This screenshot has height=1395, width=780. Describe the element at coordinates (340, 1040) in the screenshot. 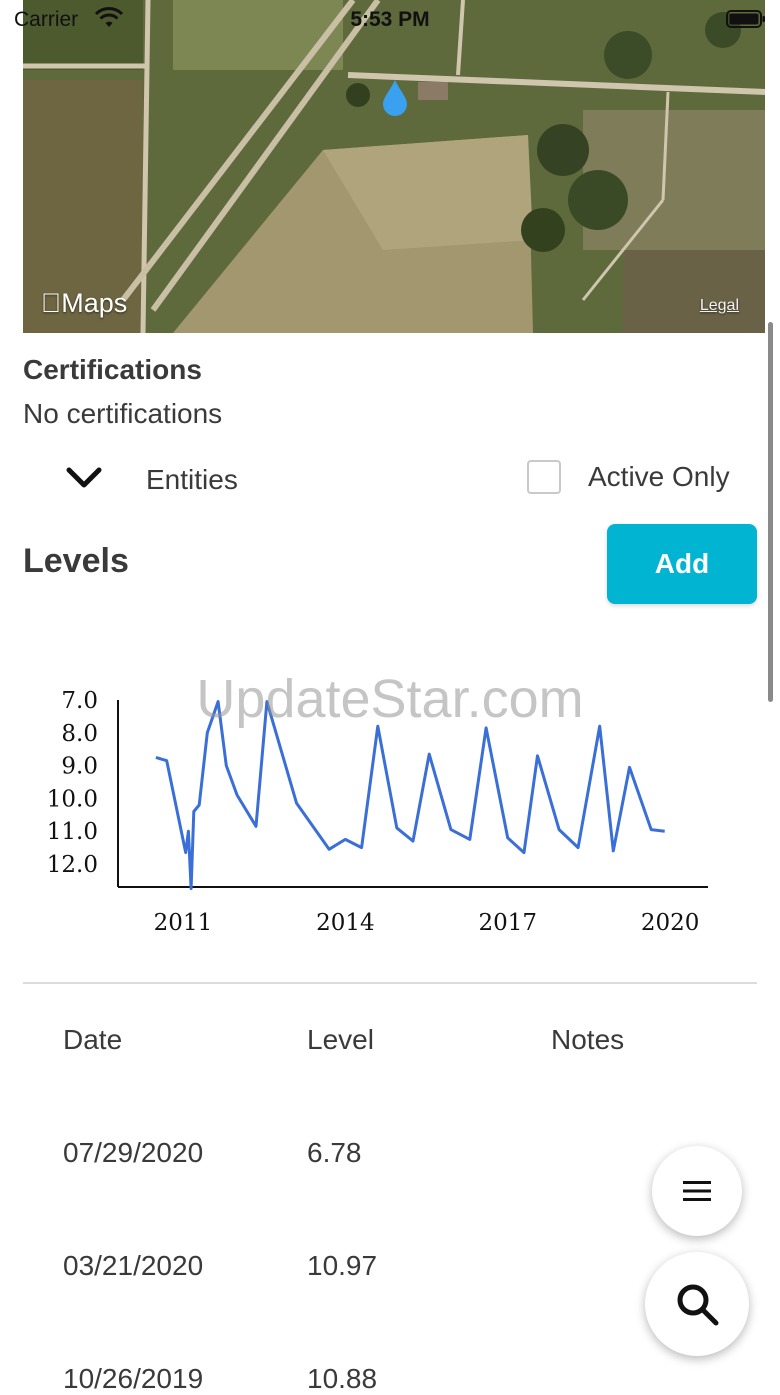

I see `column-header-level: Level` at that location.